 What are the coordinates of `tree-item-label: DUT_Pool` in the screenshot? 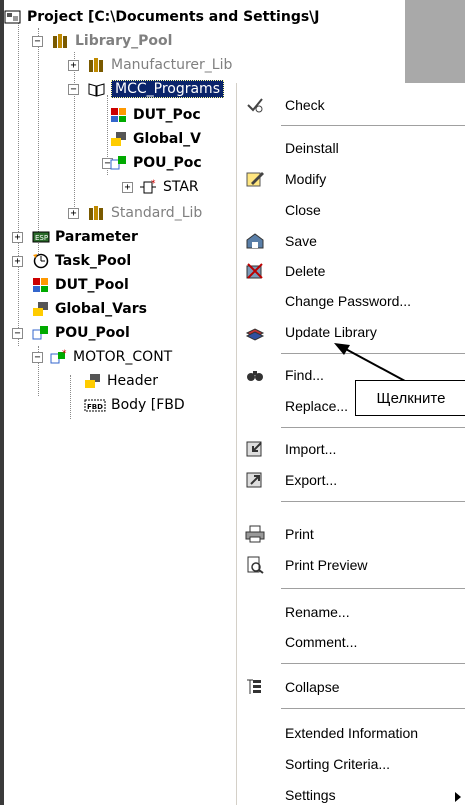 It's located at (92, 285).